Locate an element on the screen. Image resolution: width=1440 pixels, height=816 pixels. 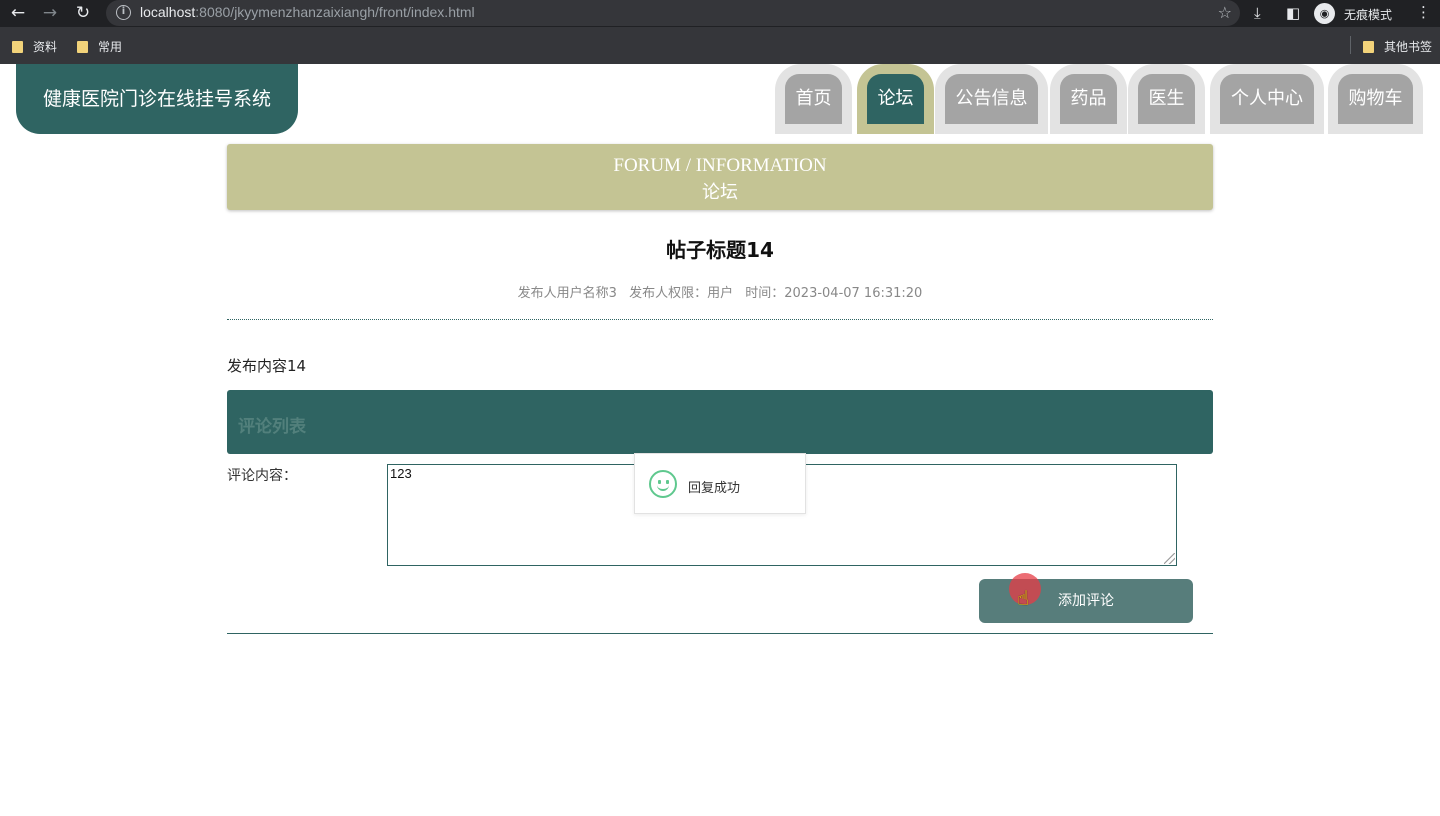
other-bookmarks: 其他书签 is located at coordinates (1397, 46).